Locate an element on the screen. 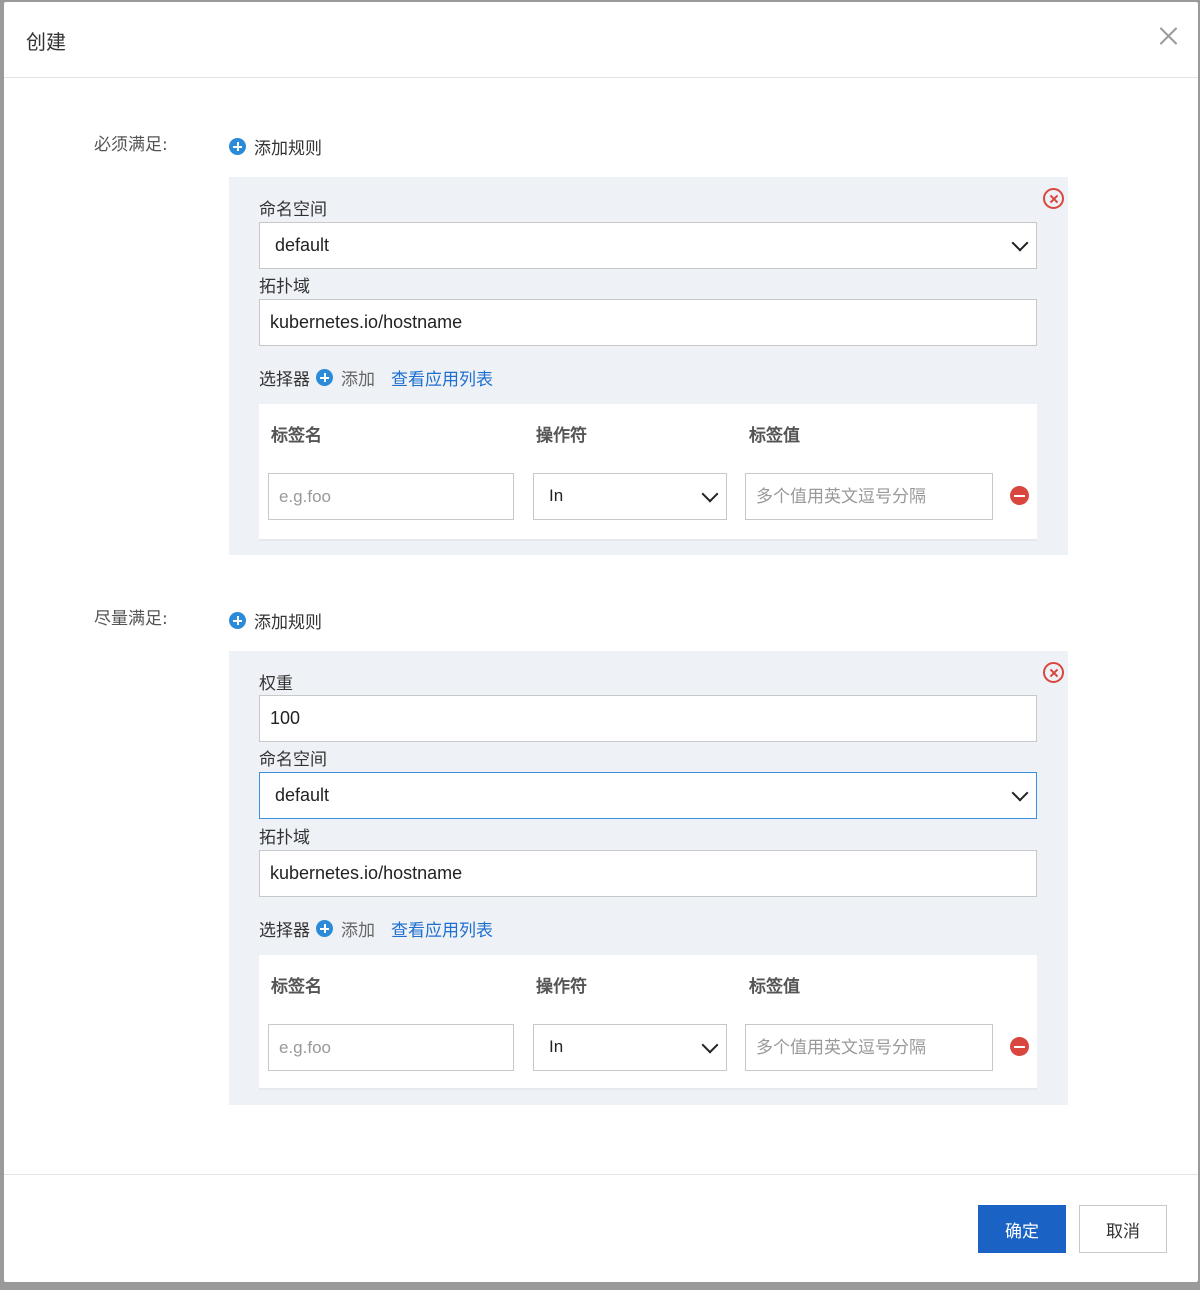 This screenshot has height=1290, width=1200. dialog-footer: 确定 取消 is located at coordinates (601, 1228).